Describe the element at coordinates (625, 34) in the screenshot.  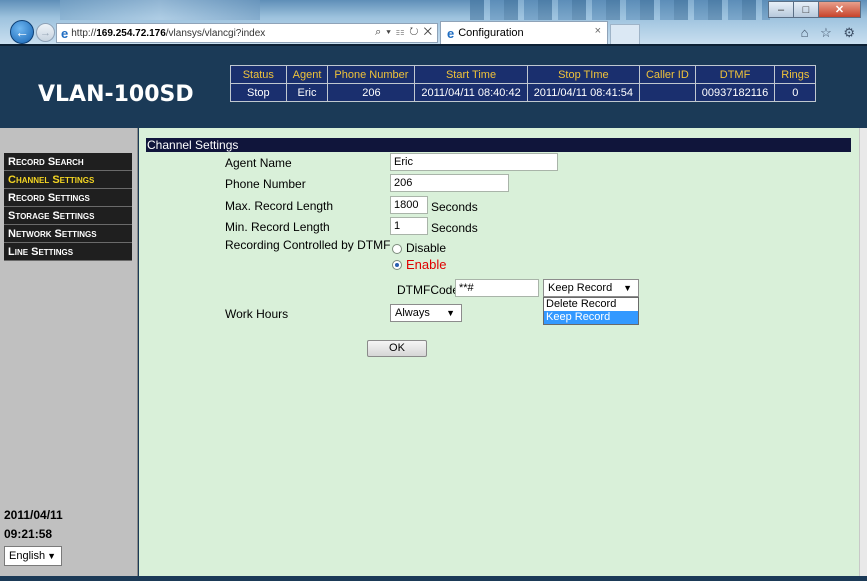
I see `new-tab-button` at that location.